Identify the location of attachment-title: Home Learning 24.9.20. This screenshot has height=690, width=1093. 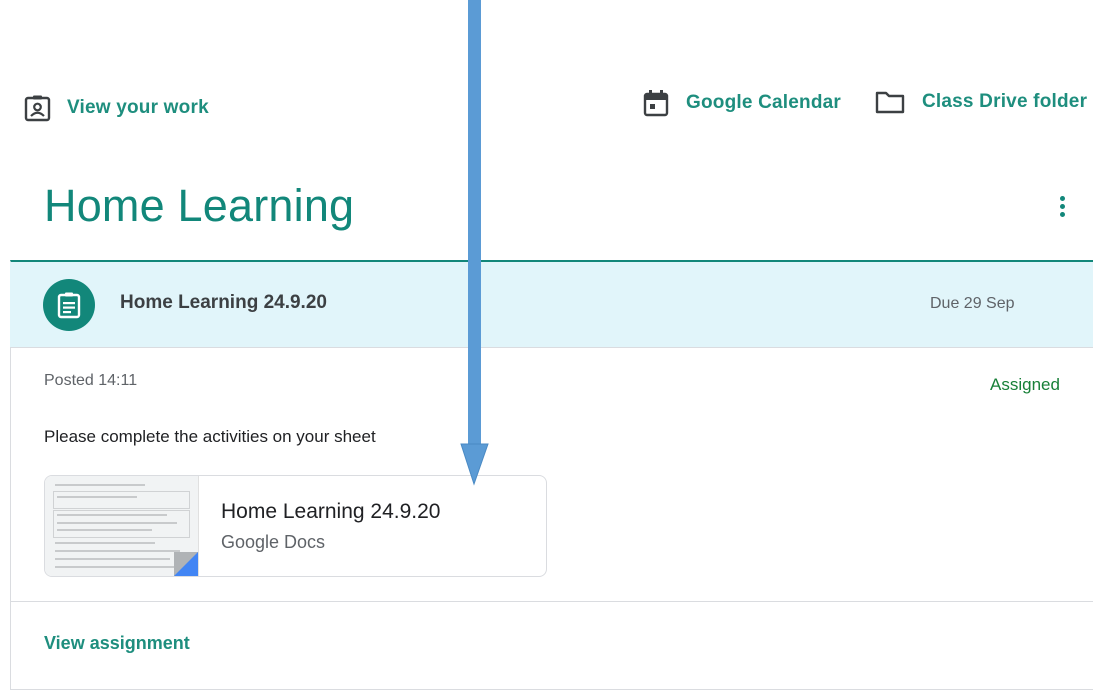
(331, 511).